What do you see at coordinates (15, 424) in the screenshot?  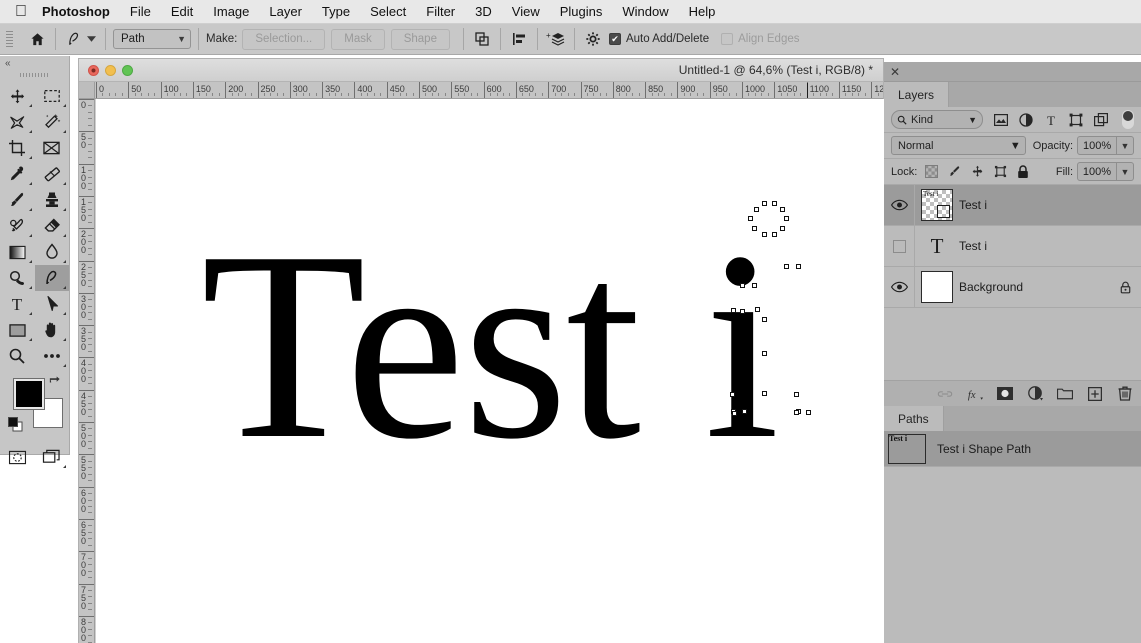 I see `default-colors-icon` at bounding box center [15, 424].